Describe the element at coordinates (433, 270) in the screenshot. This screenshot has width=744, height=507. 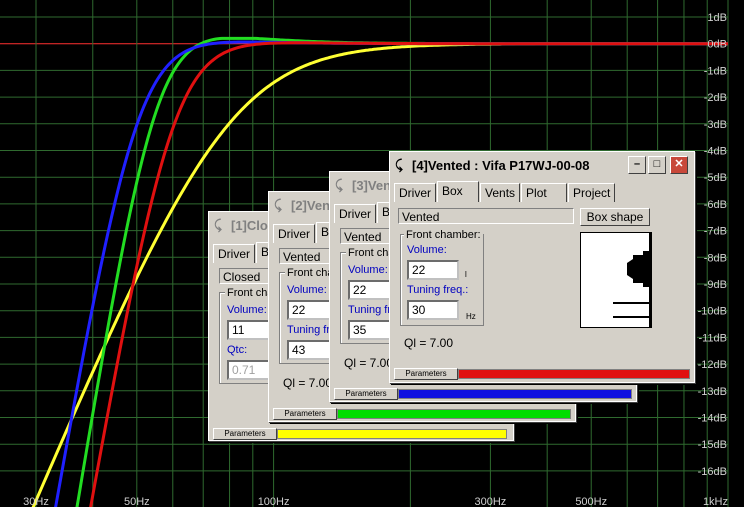
I see `volume-input: 22` at that location.